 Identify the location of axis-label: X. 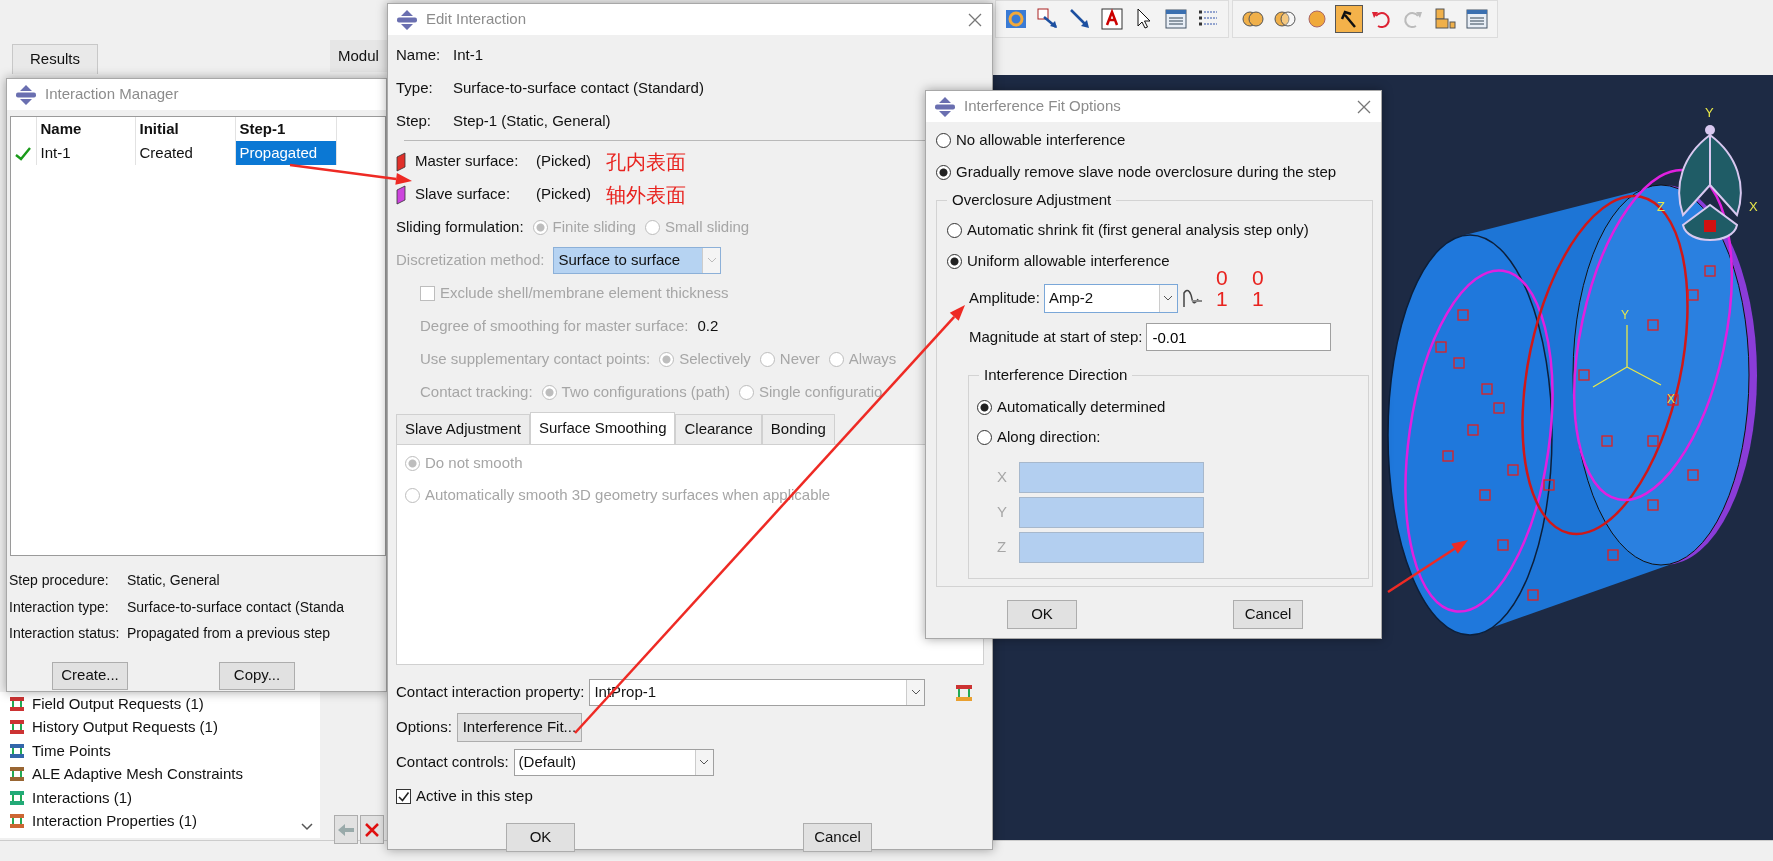
(1753, 206).